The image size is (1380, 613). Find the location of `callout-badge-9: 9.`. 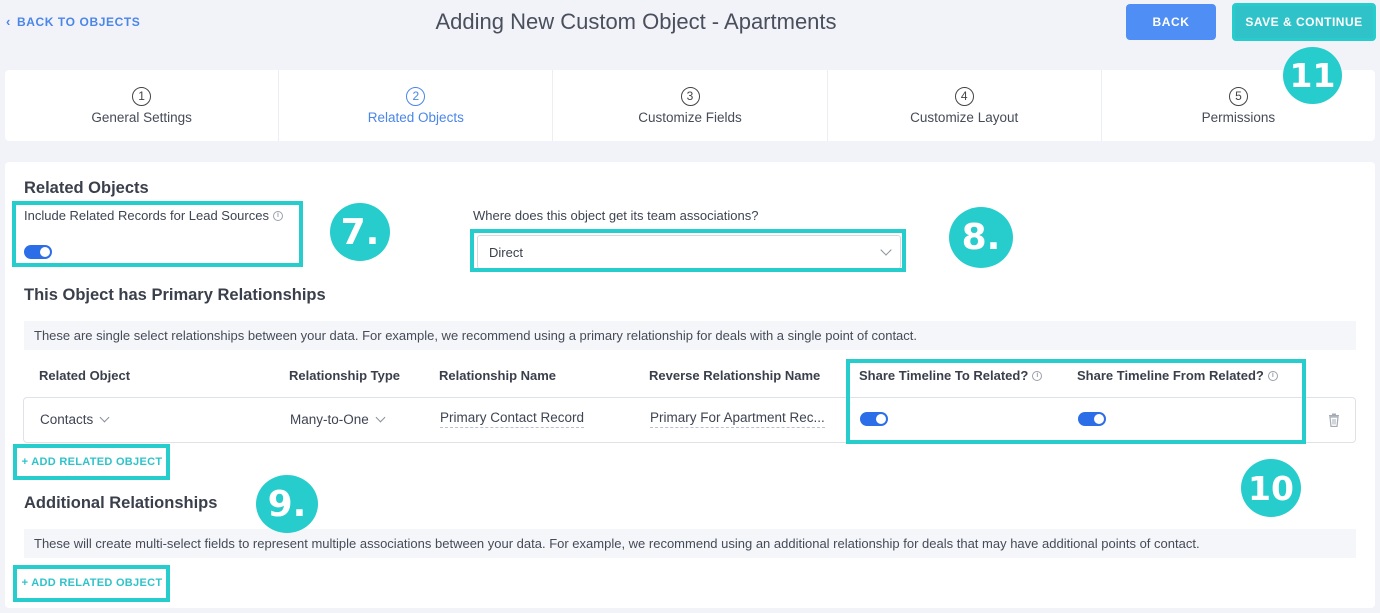

callout-badge-9: 9. is located at coordinates (287, 504).